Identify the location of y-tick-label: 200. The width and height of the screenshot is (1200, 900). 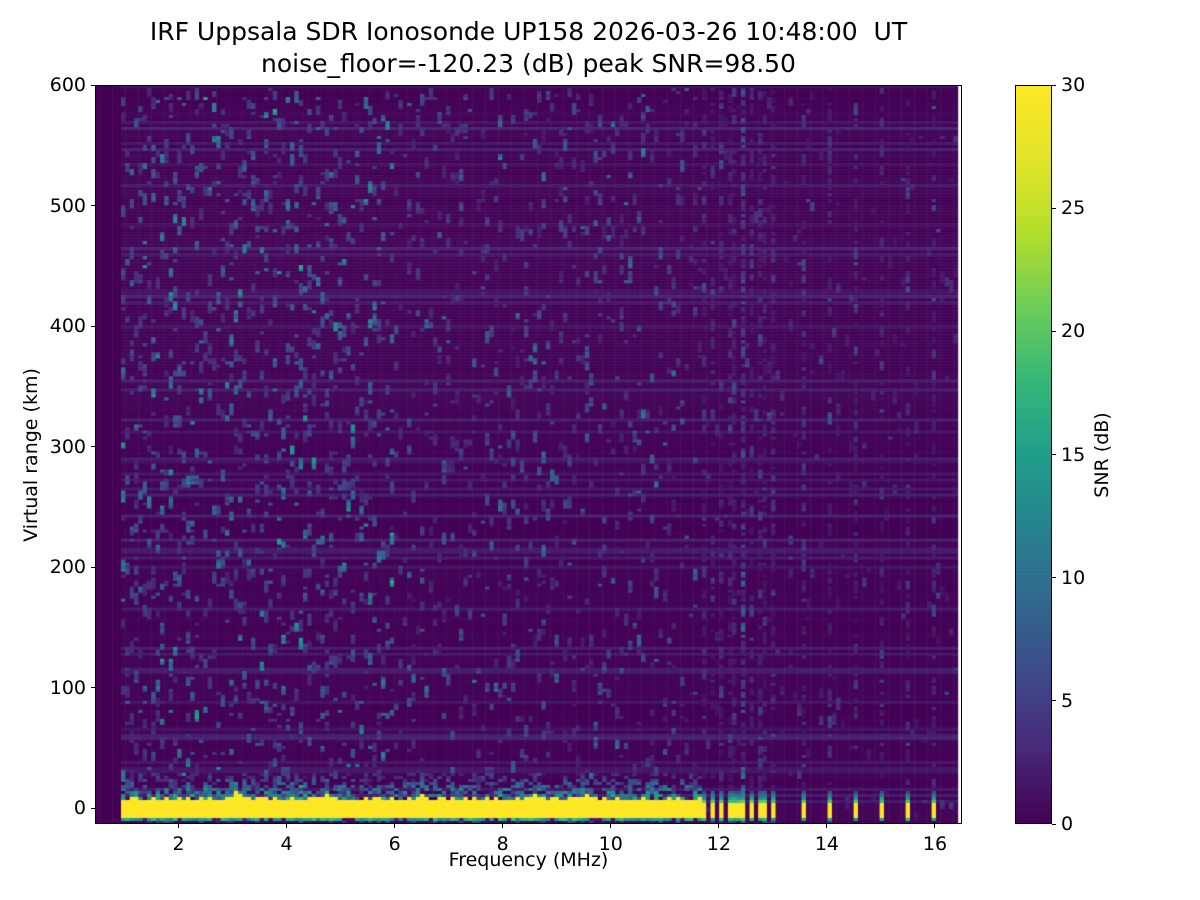
(67, 567).